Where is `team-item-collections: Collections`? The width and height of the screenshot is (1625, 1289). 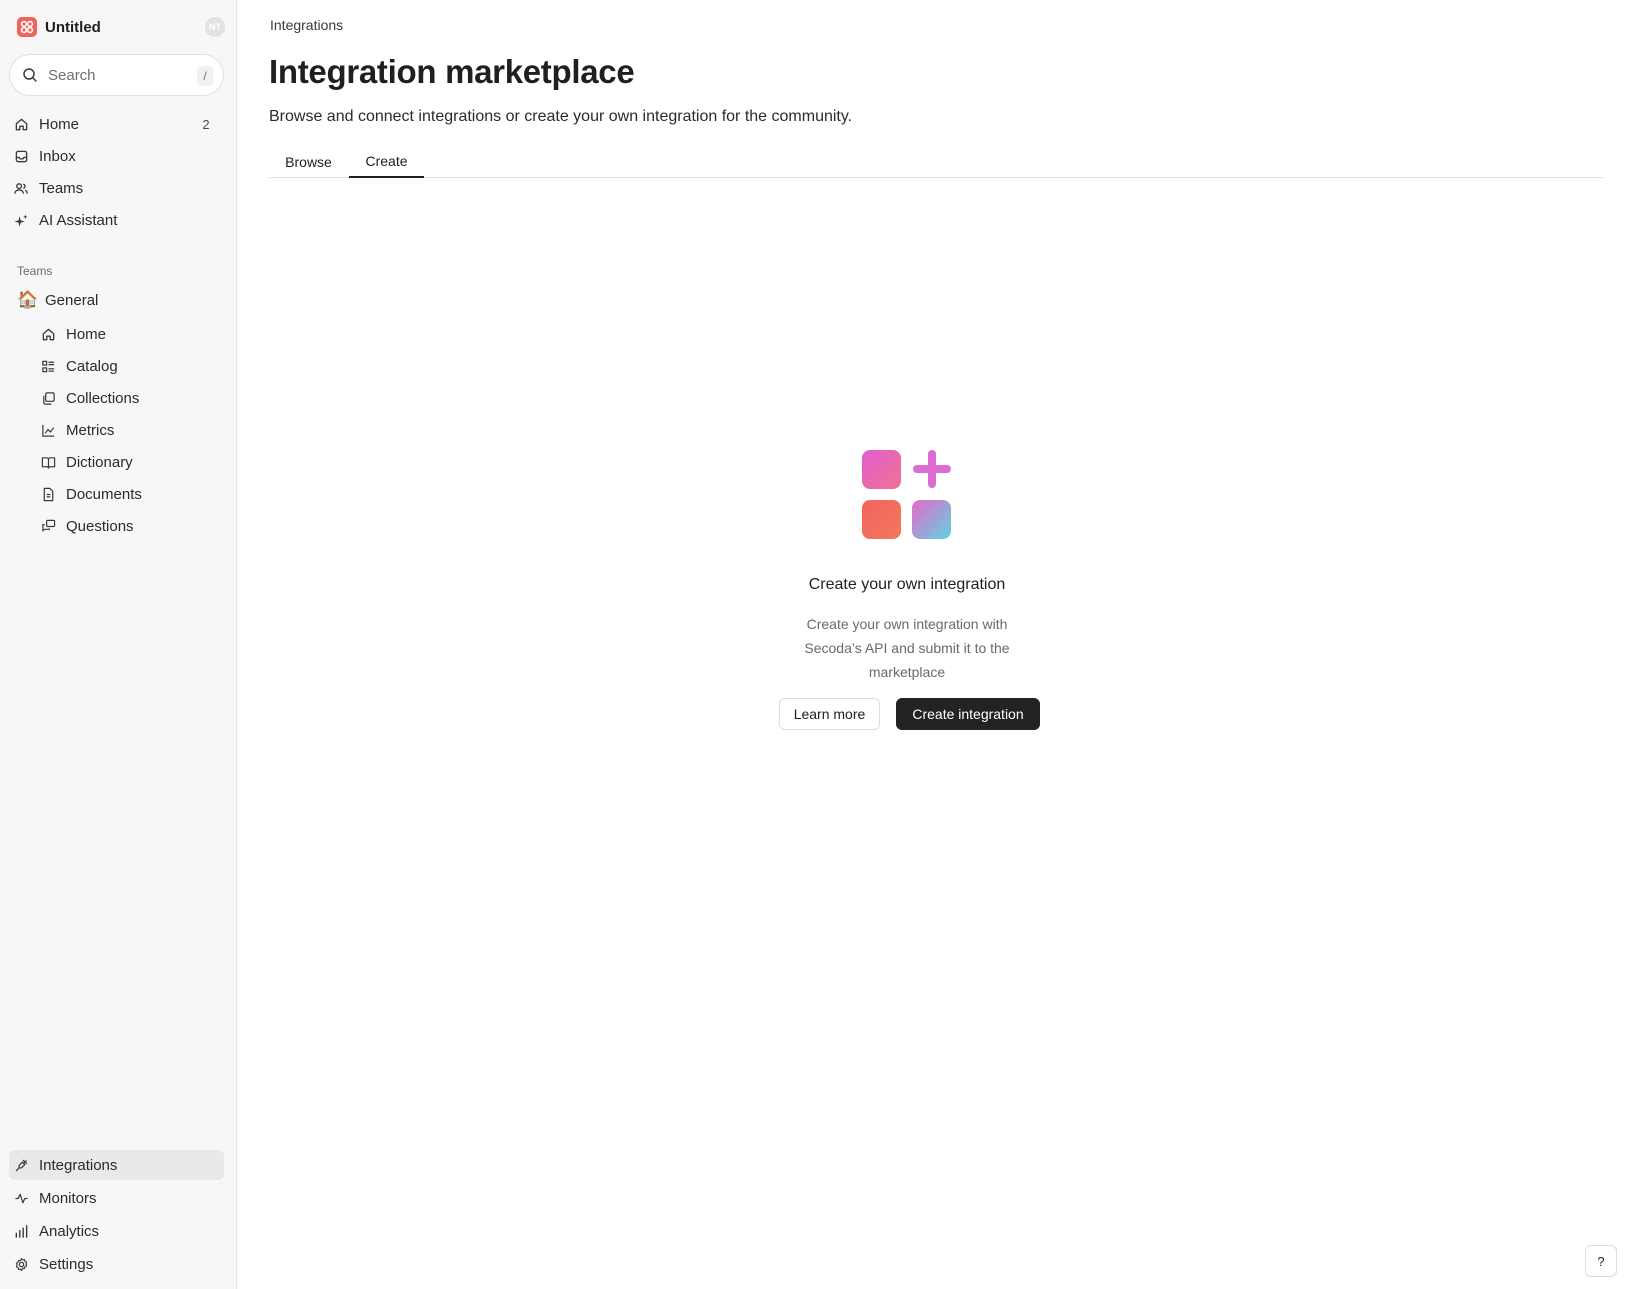
team-item-collections: Collections is located at coordinates (89, 398).